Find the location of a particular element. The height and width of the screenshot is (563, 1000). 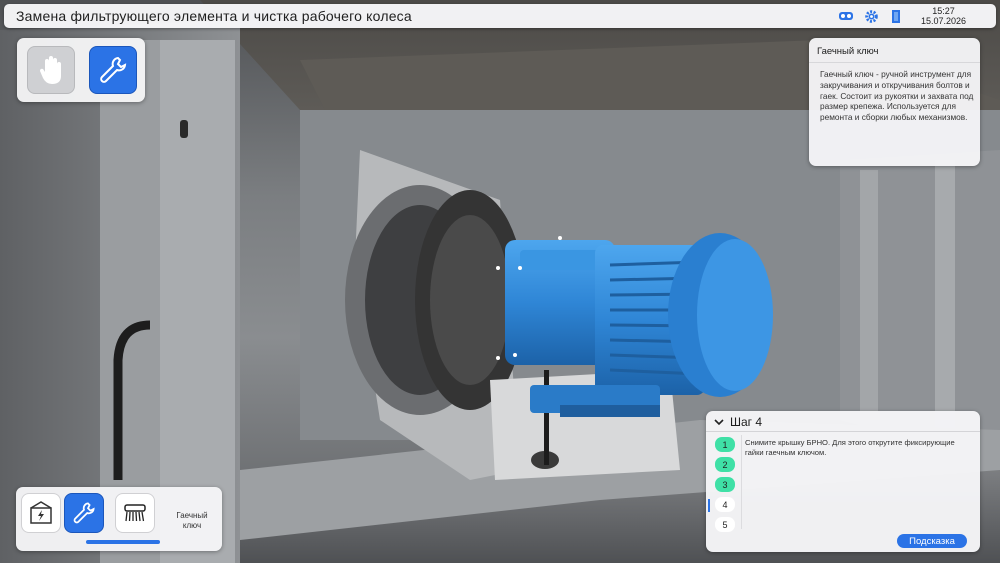

inventory-item-brush is located at coordinates (135, 513).